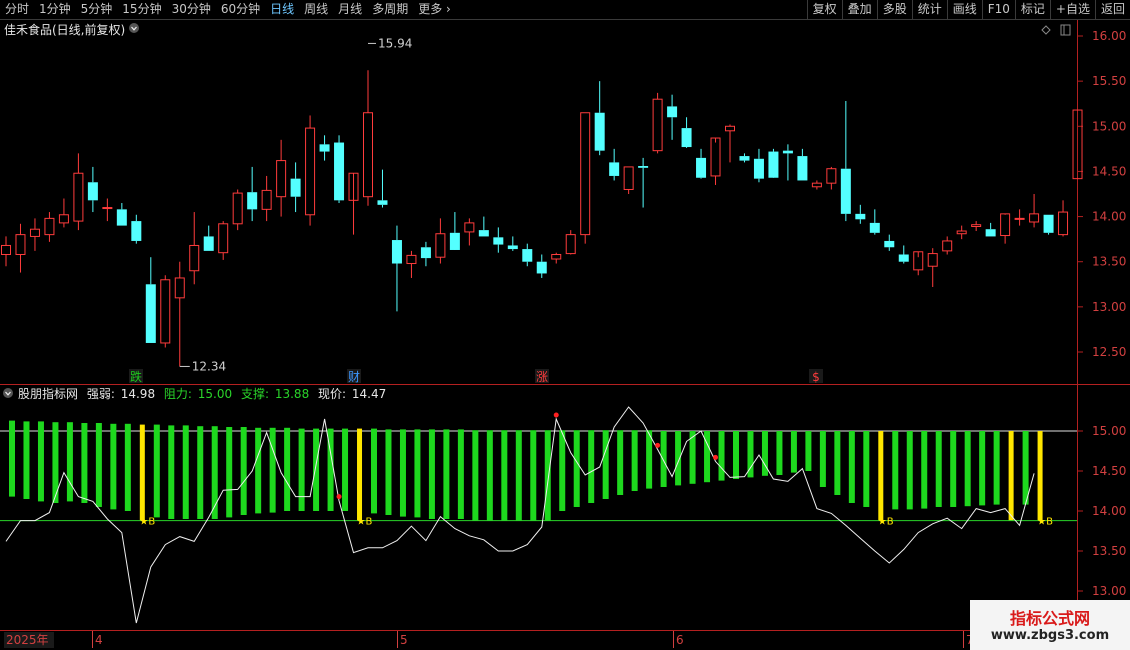  What do you see at coordinates (134, 28) in the screenshot?
I see `title-dropdown-icon` at bounding box center [134, 28].